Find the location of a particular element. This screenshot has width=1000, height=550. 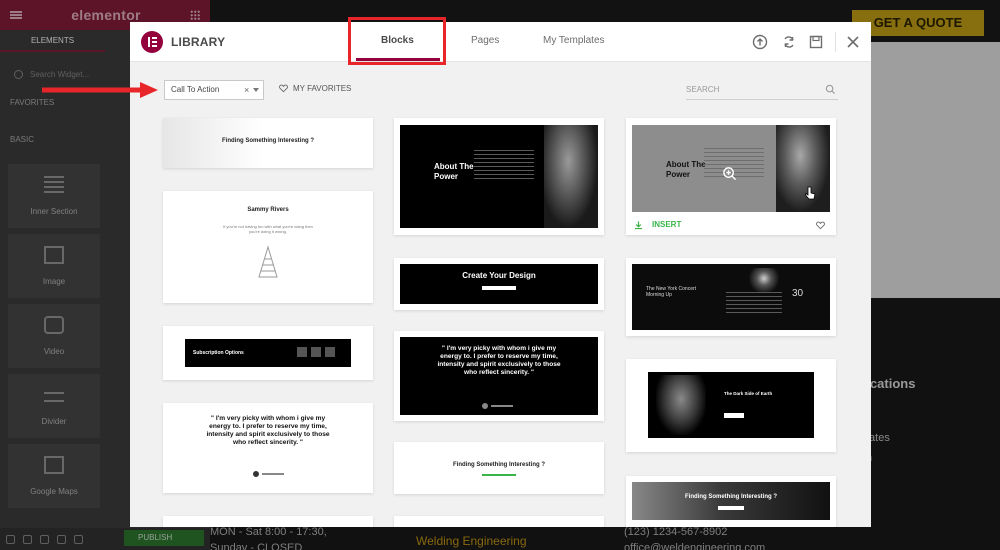

chevron-down-icon is located at coordinates (256, 90).